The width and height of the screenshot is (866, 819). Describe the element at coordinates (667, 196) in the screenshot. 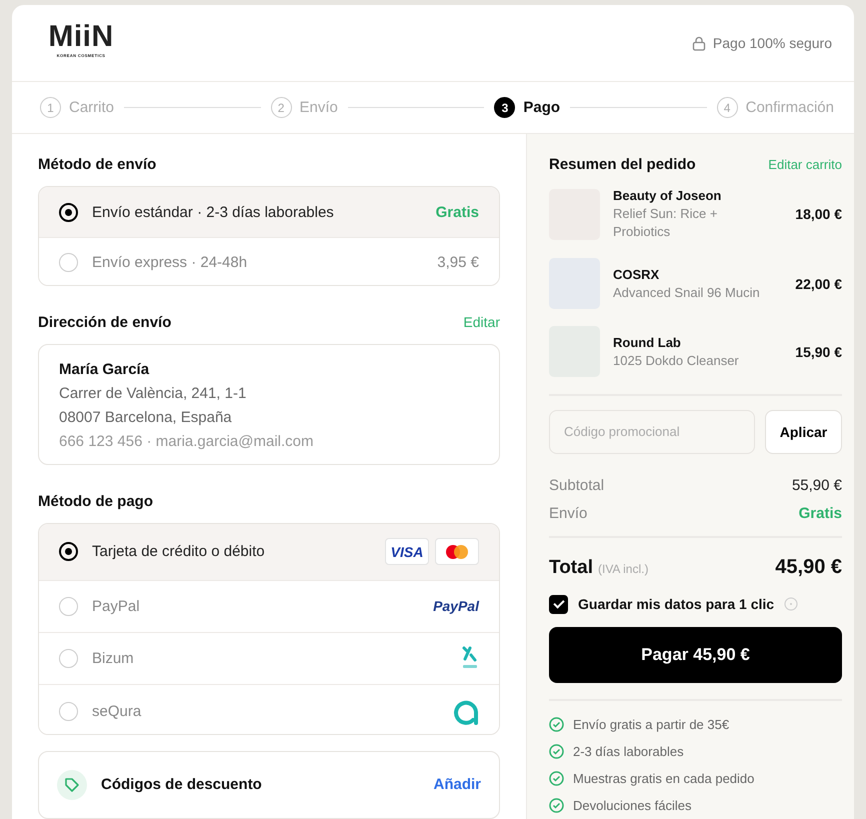

I see `product-brand: Beauty of Joseon` at that location.